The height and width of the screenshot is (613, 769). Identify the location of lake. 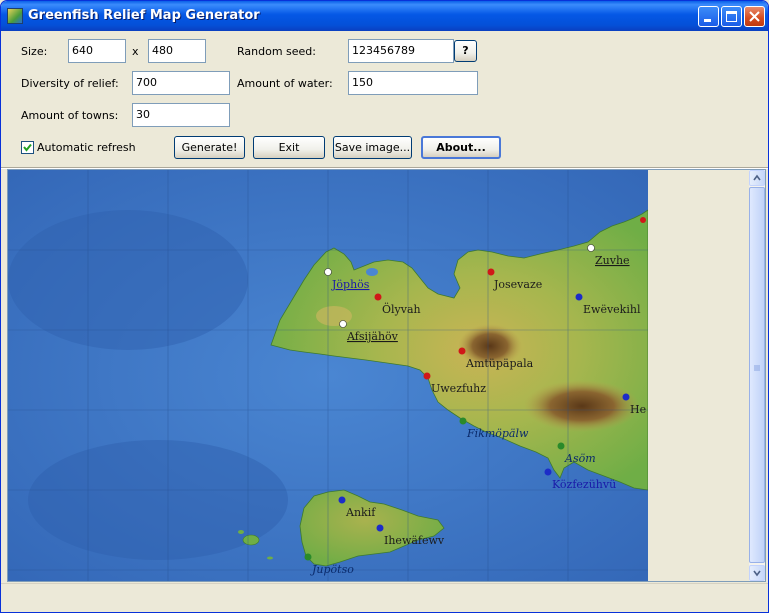
(372, 272).